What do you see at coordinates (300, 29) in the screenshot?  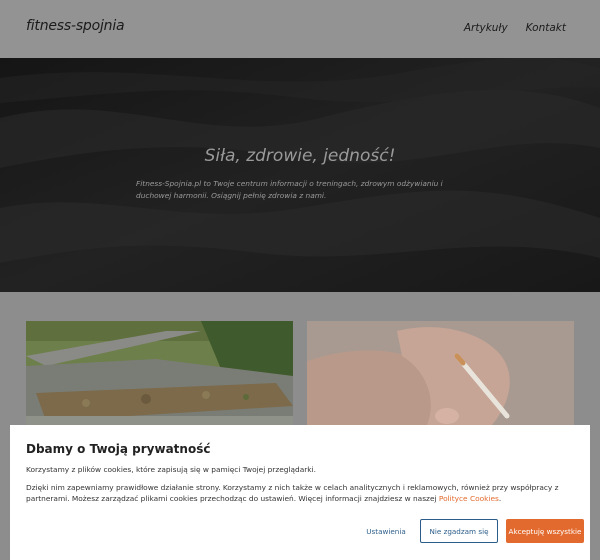 I see `site-header: fitness-spojnia Artykuły Kontakt` at bounding box center [300, 29].